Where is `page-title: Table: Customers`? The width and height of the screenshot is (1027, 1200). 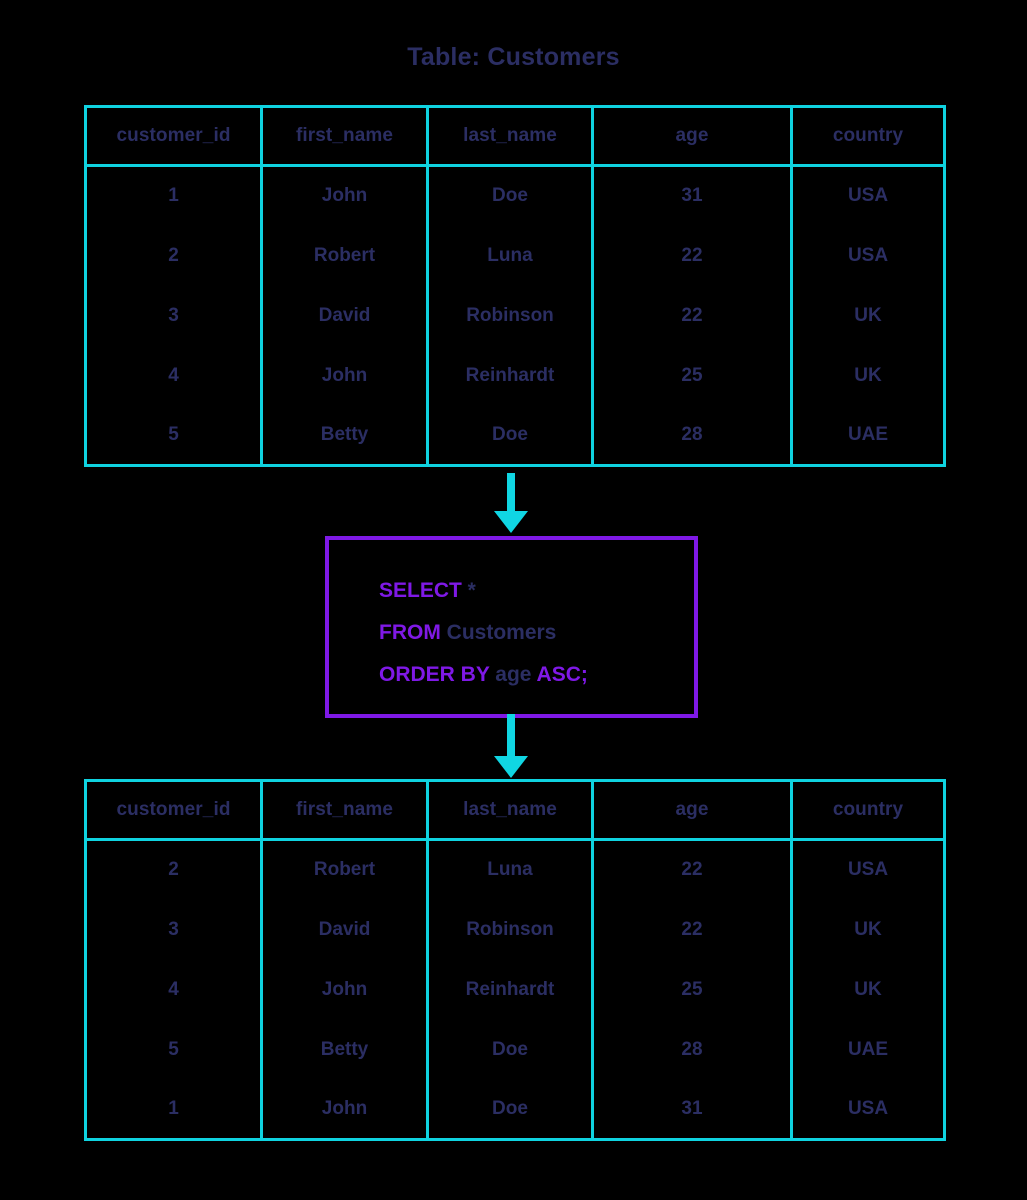
page-title: Table: Customers is located at coordinates (513, 57).